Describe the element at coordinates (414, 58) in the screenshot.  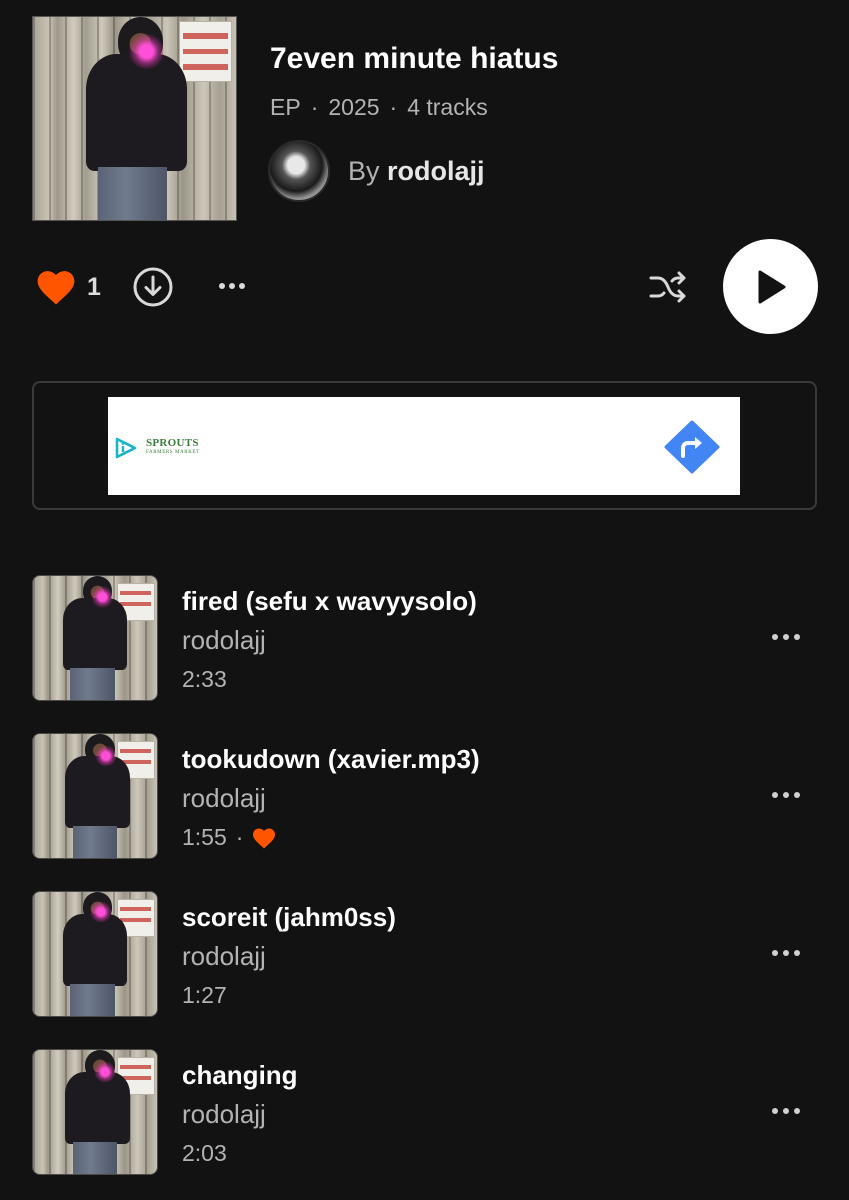
I see `album-title: 7even minute hiatus` at that location.